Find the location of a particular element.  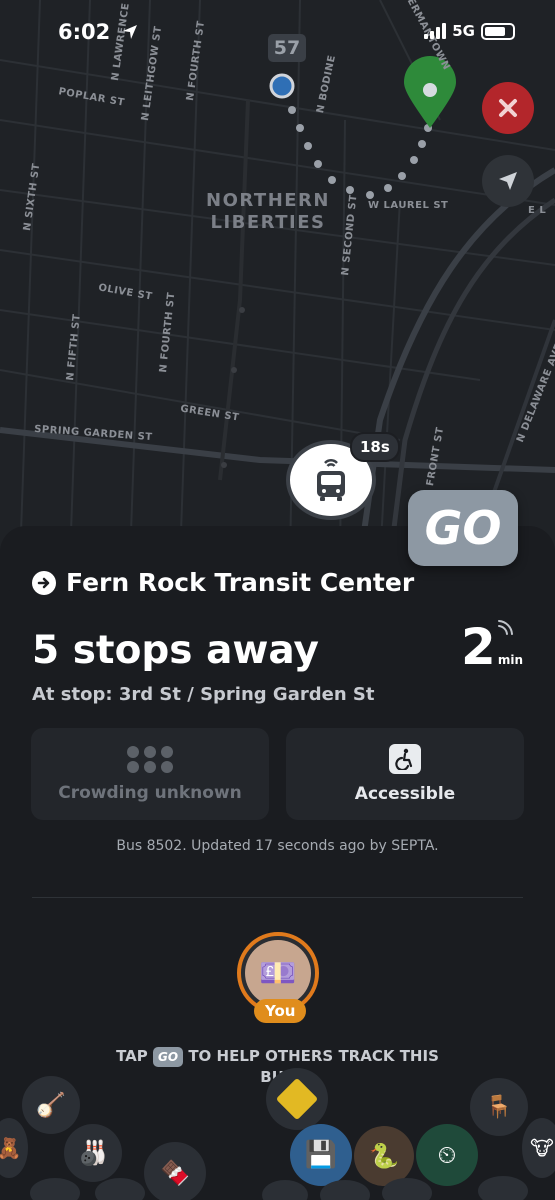

rider-avatar: 🐍 is located at coordinates (384, 1156).